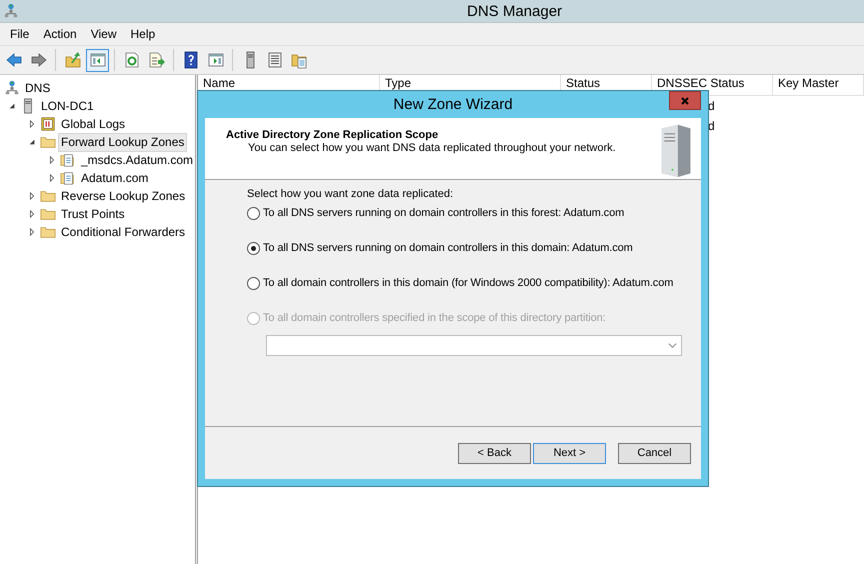 The width and height of the screenshot is (864, 564). I want to click on console-tree-icon, so click(97, 60).